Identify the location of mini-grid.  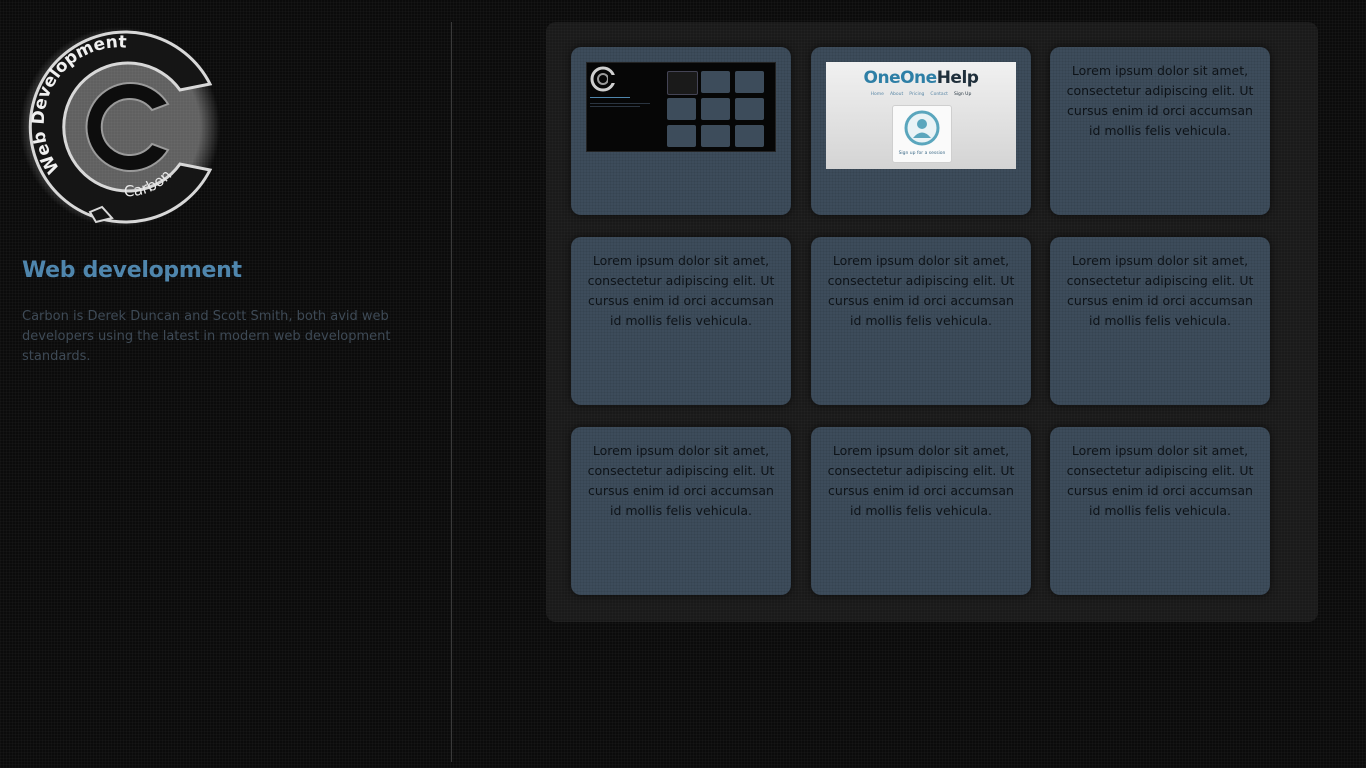
(717, 110).